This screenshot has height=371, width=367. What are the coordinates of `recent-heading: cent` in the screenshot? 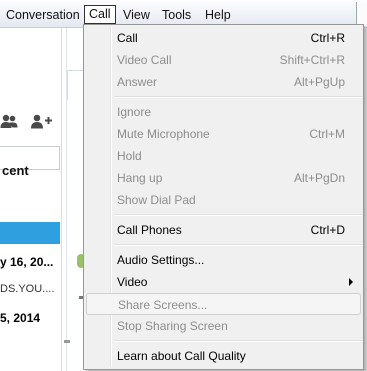 It's located at (15, 170).